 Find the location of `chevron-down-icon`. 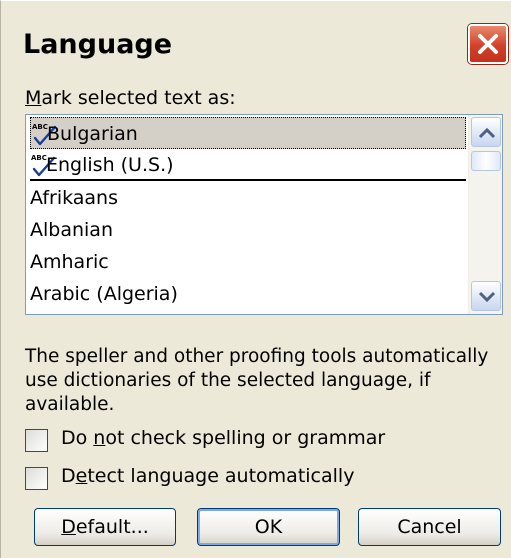

chevron-down-icon is located at coordinates (487, 297).